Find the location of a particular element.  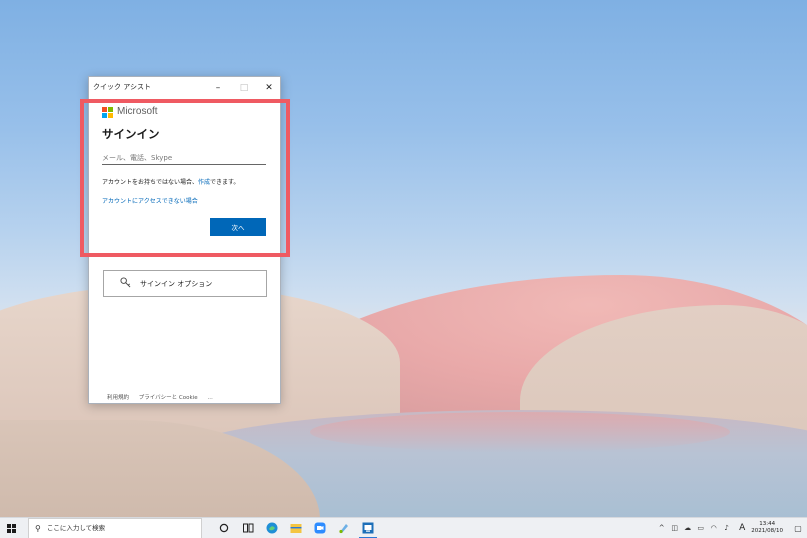

signin-heading: サインイン is located at coordinates (131, 134).